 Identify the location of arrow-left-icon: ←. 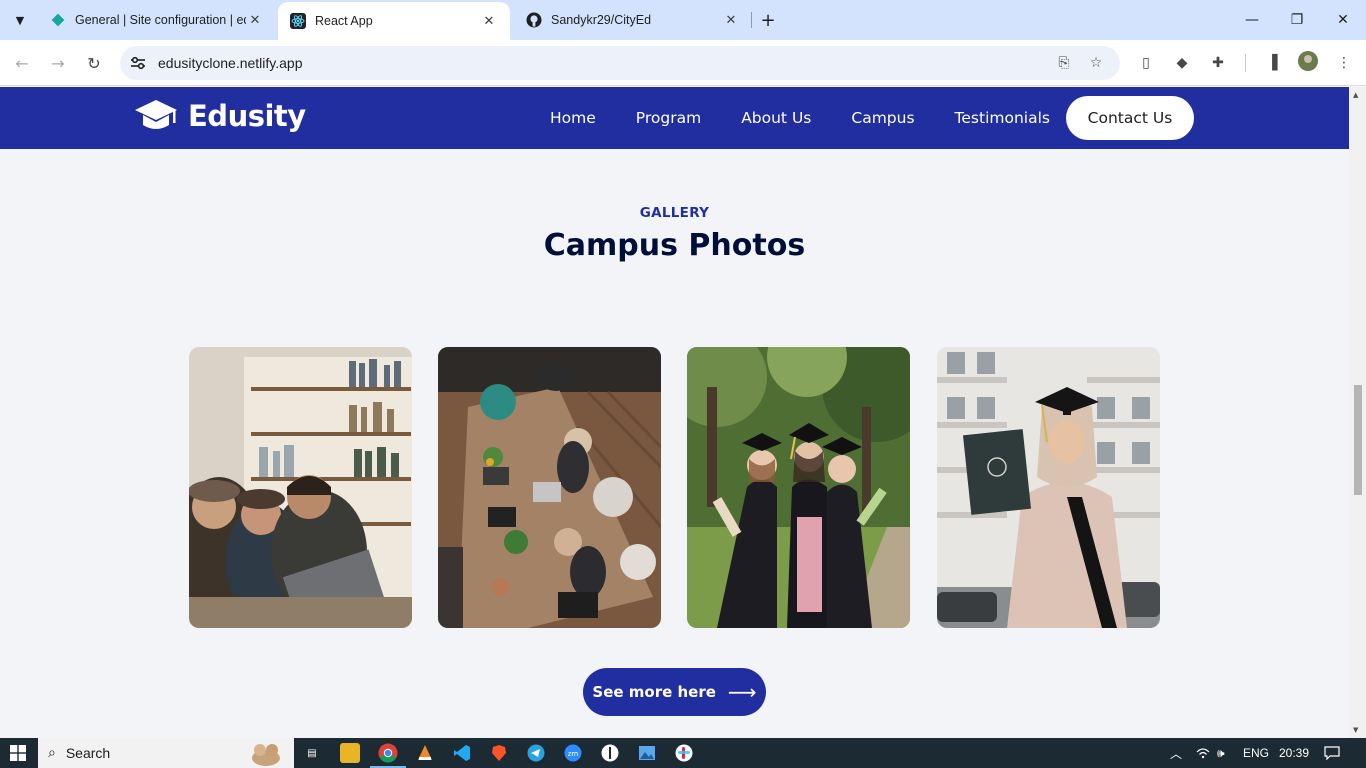
(22, 63).